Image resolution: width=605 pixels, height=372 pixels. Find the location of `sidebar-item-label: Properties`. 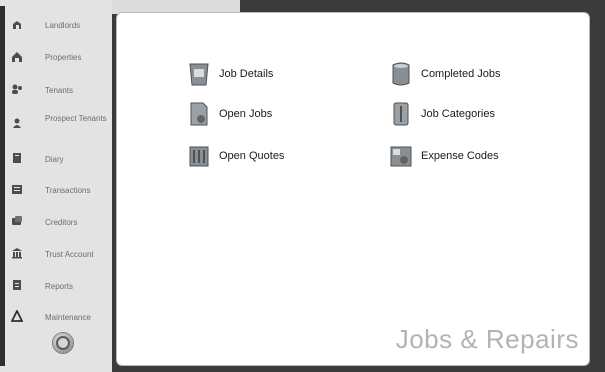

sidebar-item-label: Properties is located at coordinates (63, 57).